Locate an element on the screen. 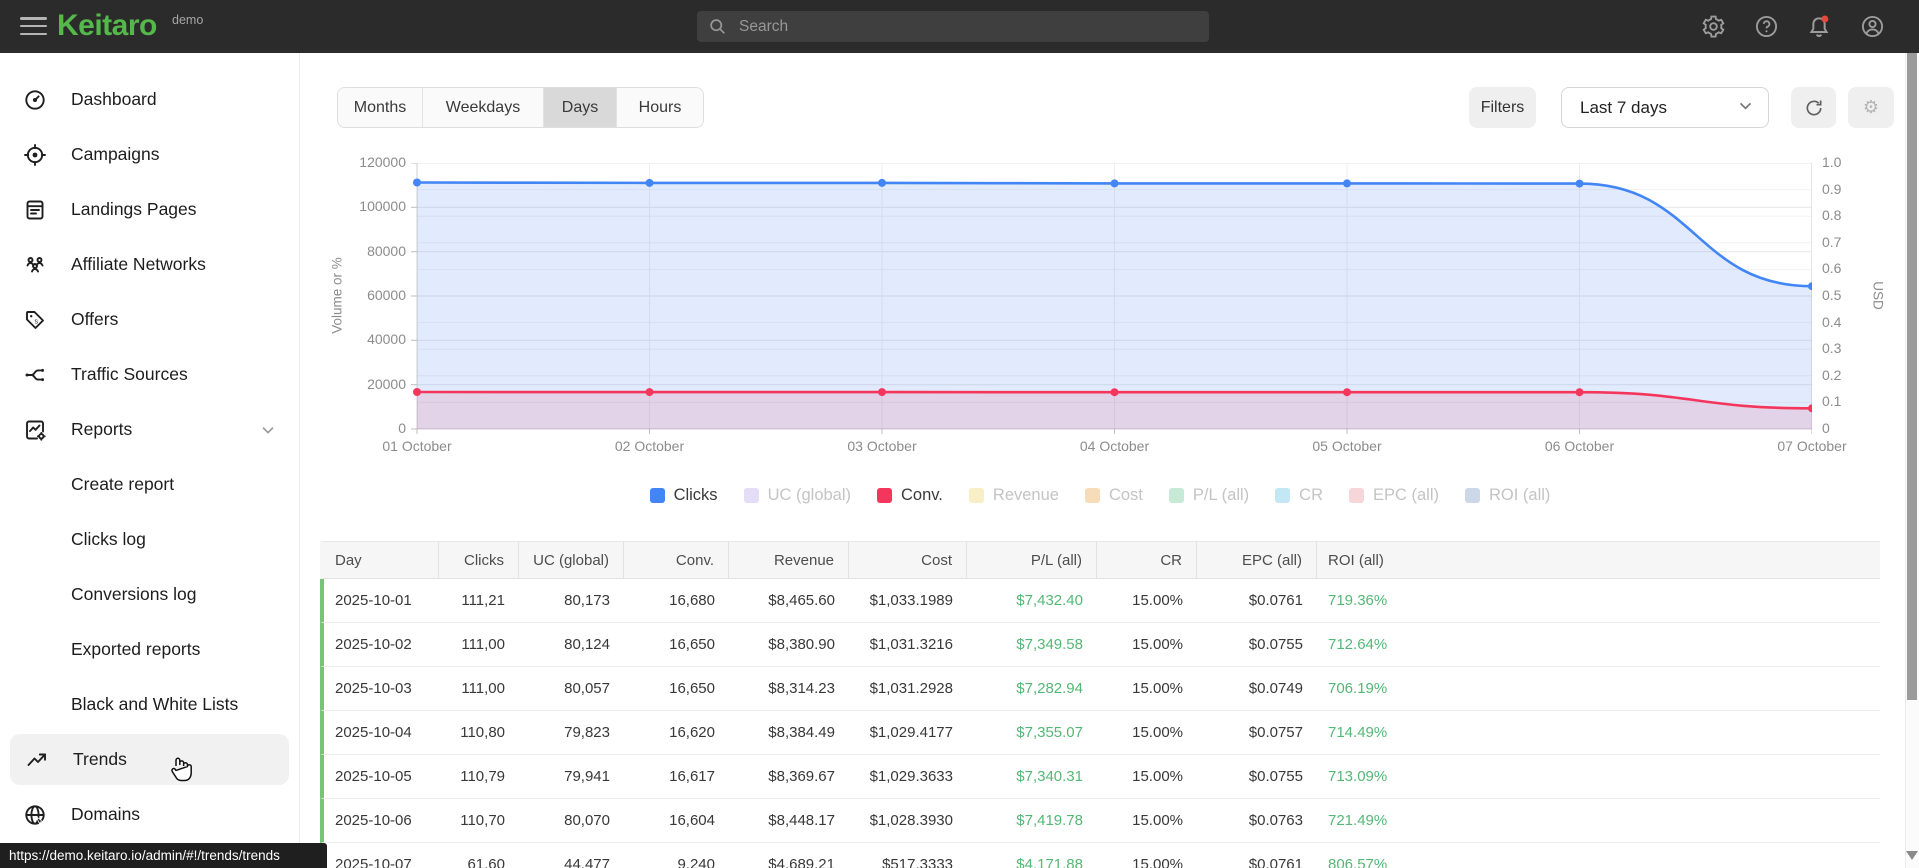 The image size is (1919, 868). sidebar-item-dashboard: Dashboard is located at coordinates (149, 99).